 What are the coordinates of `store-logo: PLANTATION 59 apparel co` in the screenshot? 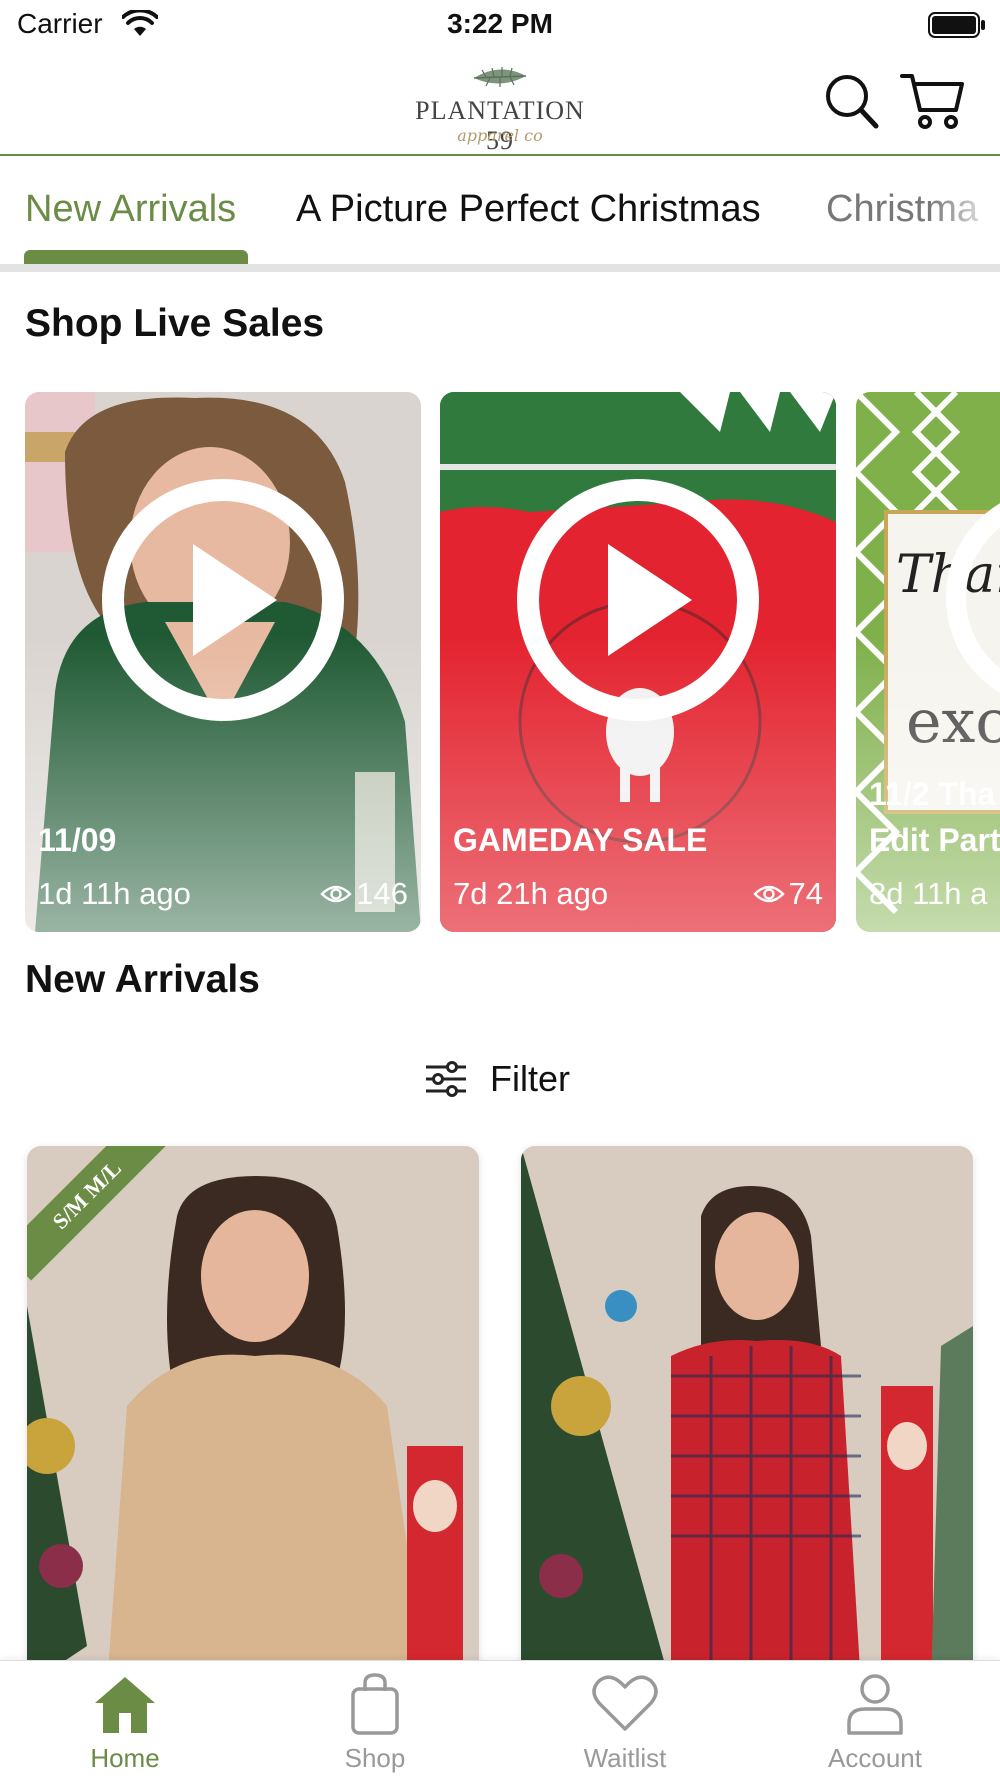 It's located at (500, 107).